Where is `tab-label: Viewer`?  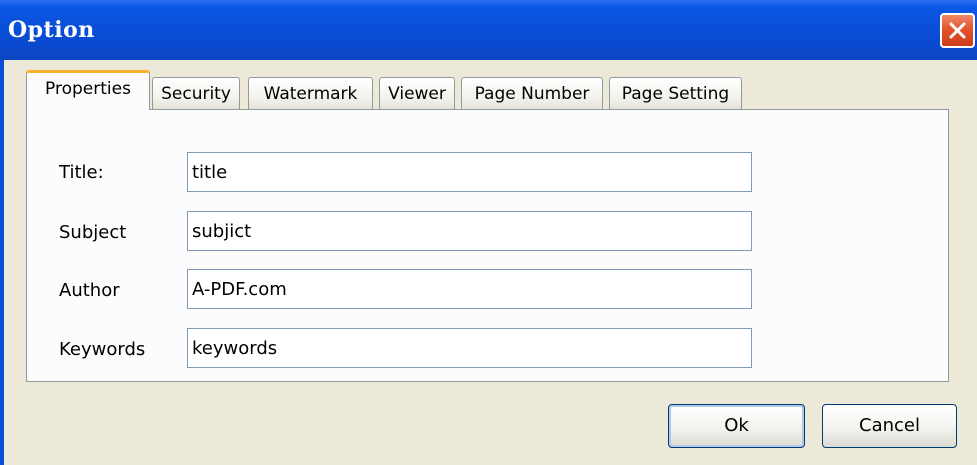 tab-label: Viewer is located at coordinates (417, 94).